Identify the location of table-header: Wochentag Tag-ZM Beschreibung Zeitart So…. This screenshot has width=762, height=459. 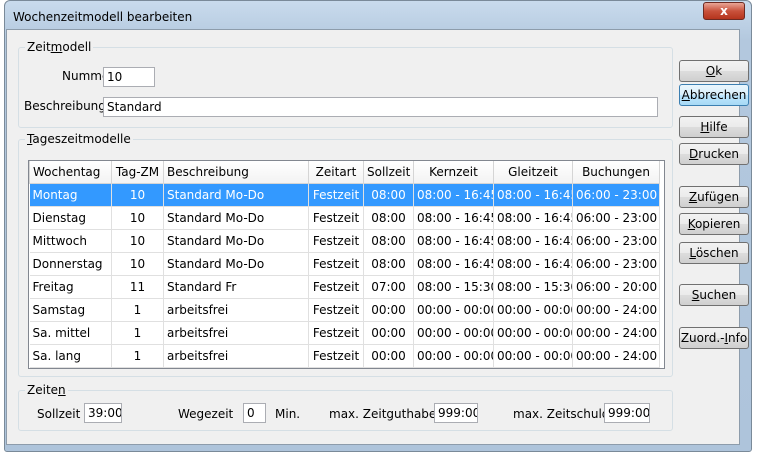
(344, 172).